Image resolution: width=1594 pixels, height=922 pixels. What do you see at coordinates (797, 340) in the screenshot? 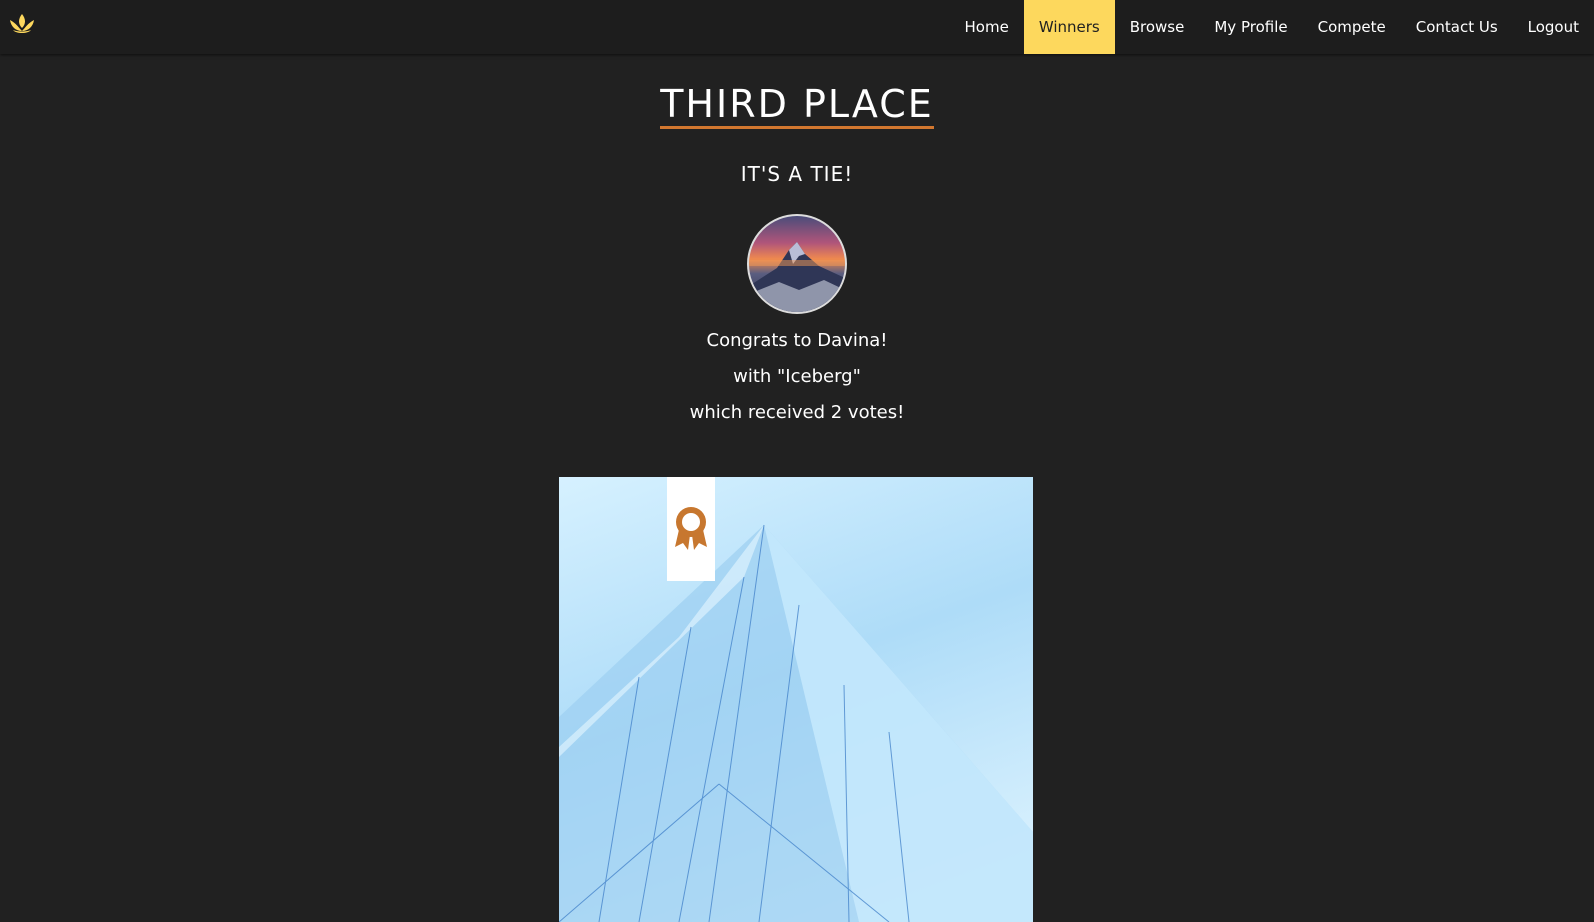
I see `congrats-text: Congrats to Davina!` at bounding box center [797, 340].